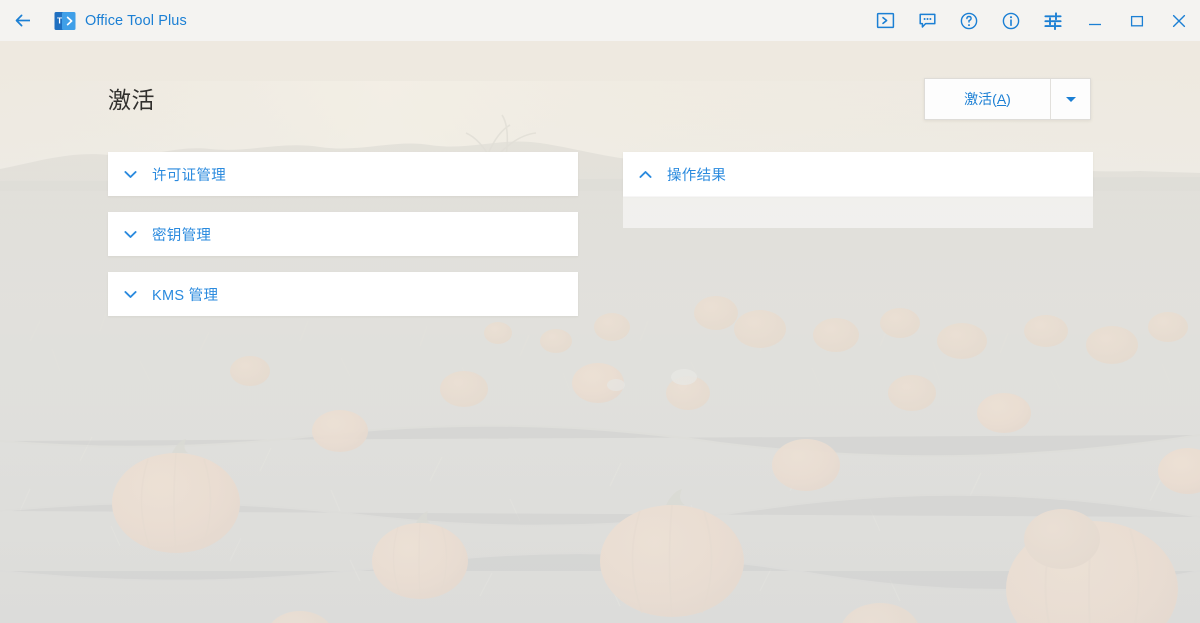 Image resolution: width=1200 pixels, height=623 pixels. I want to click on window-actions, so click(1032, 20).